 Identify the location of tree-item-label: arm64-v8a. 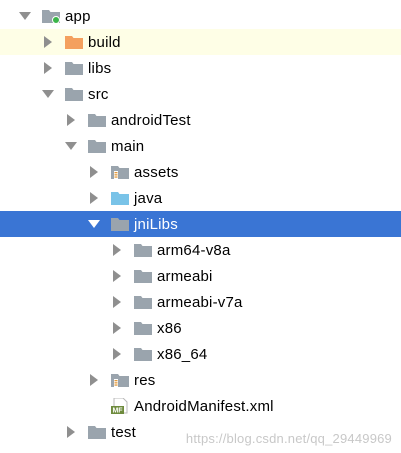
(194, 250).